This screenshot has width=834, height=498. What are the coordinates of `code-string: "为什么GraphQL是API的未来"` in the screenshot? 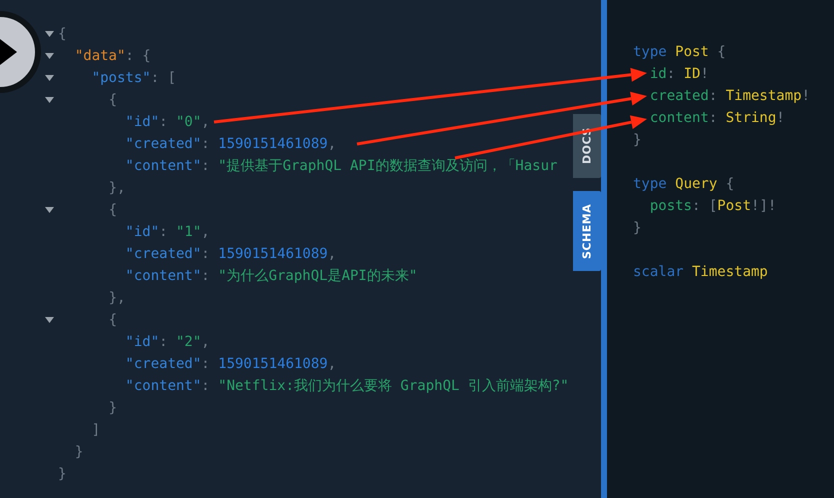 It's located at (318, 276).